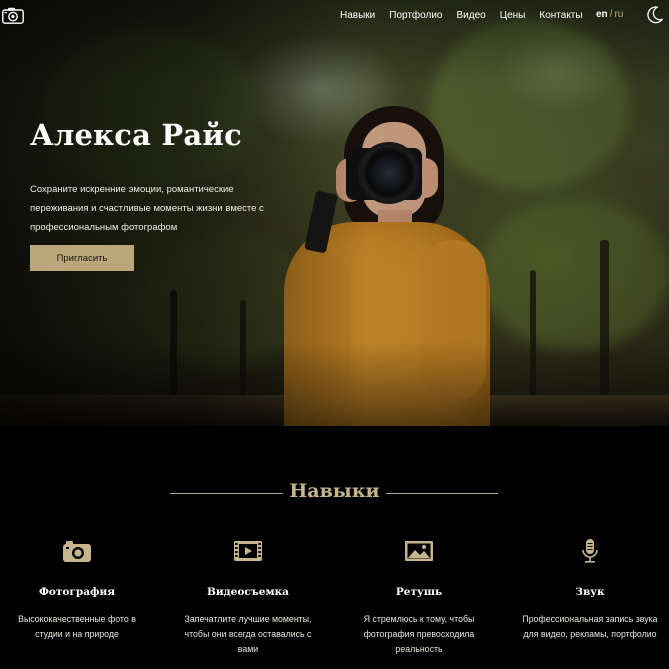 The image size is (669, 669). What do you see at coordinates (419, 592) in the screenshot?
I see `skill-name: Ретушь` at bounding box center [419, 592].